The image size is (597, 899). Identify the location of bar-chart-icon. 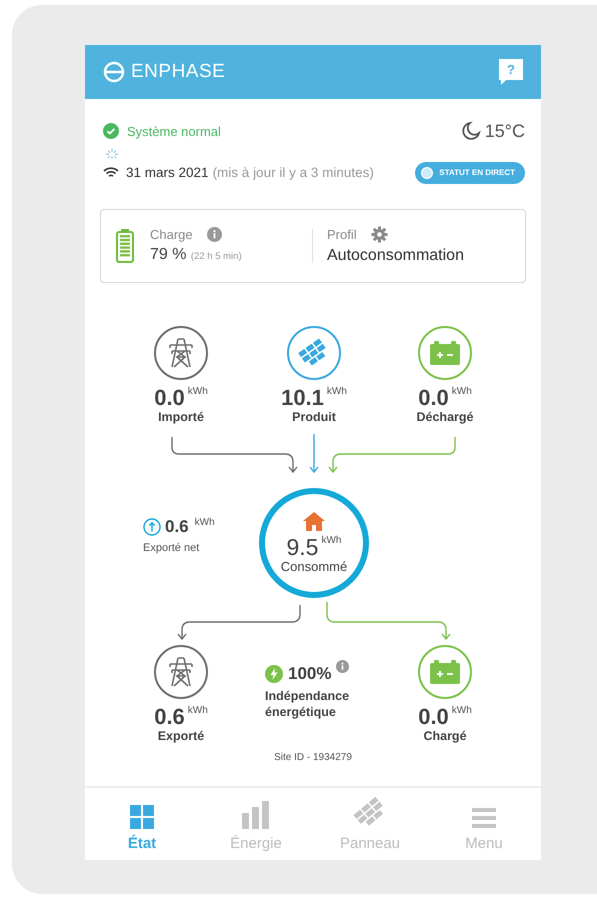
(256, 815).